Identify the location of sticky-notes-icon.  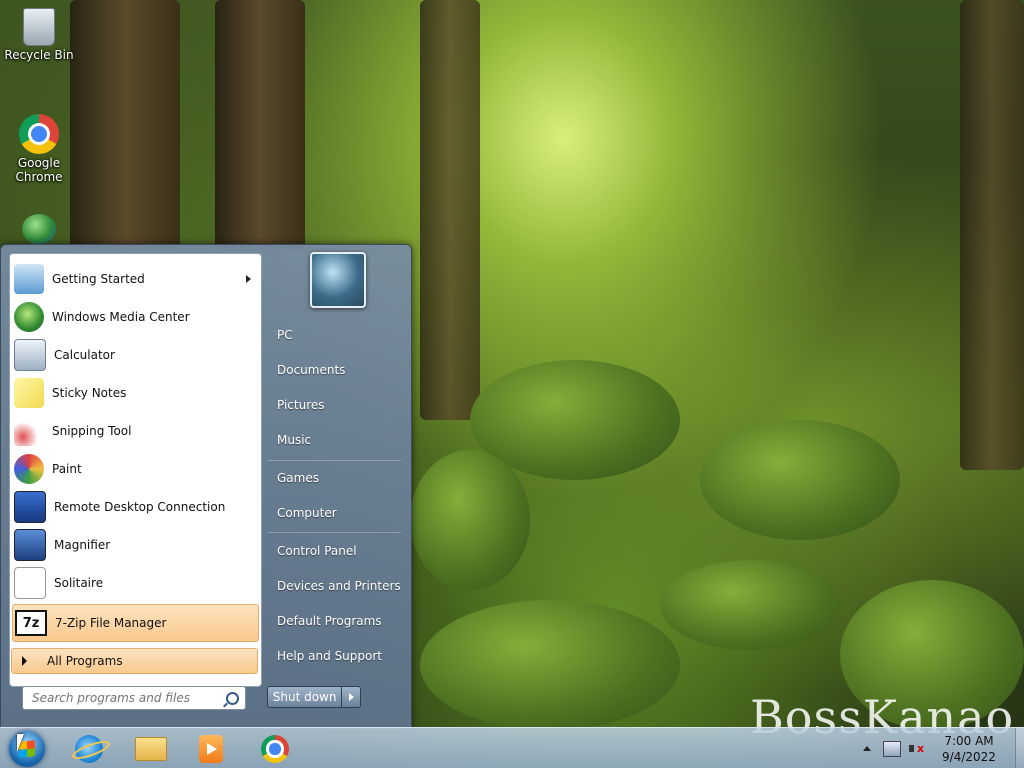
(29, 393).